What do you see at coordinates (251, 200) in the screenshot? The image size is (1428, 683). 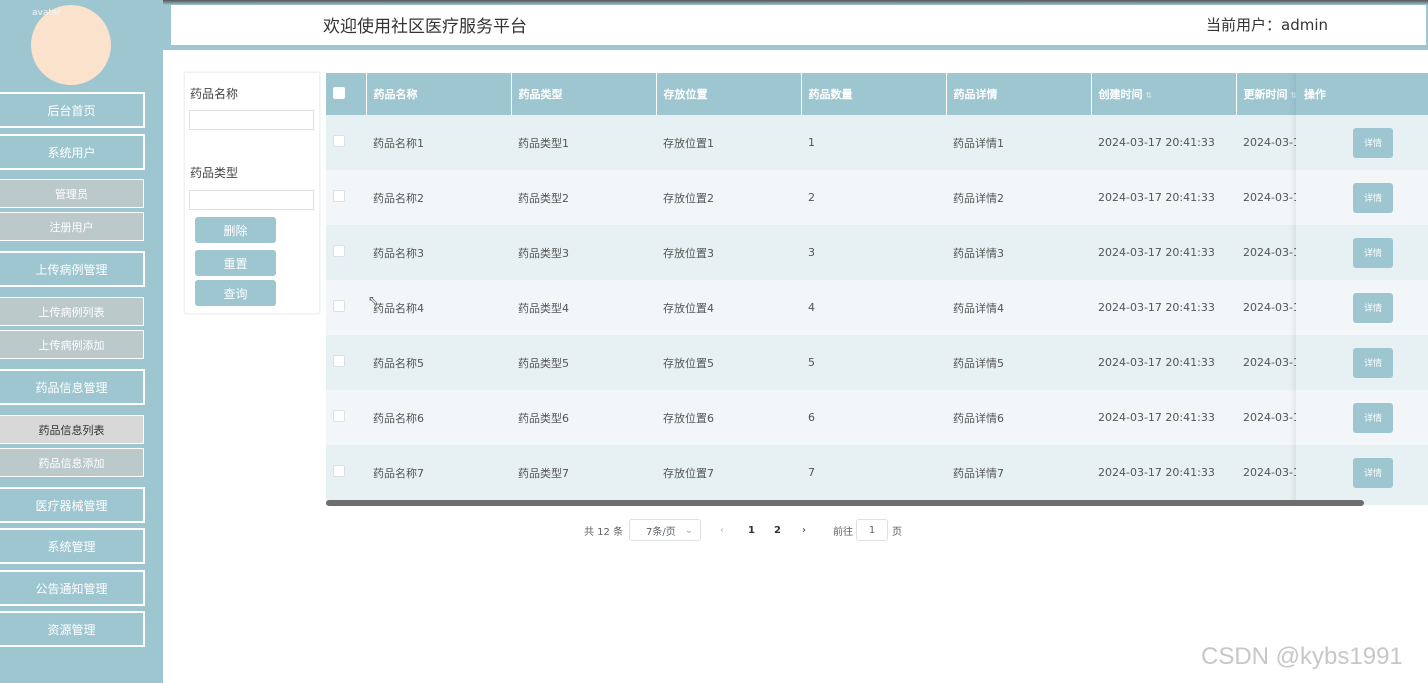 I see `drug-type-input` at bounding box center [251, 200].